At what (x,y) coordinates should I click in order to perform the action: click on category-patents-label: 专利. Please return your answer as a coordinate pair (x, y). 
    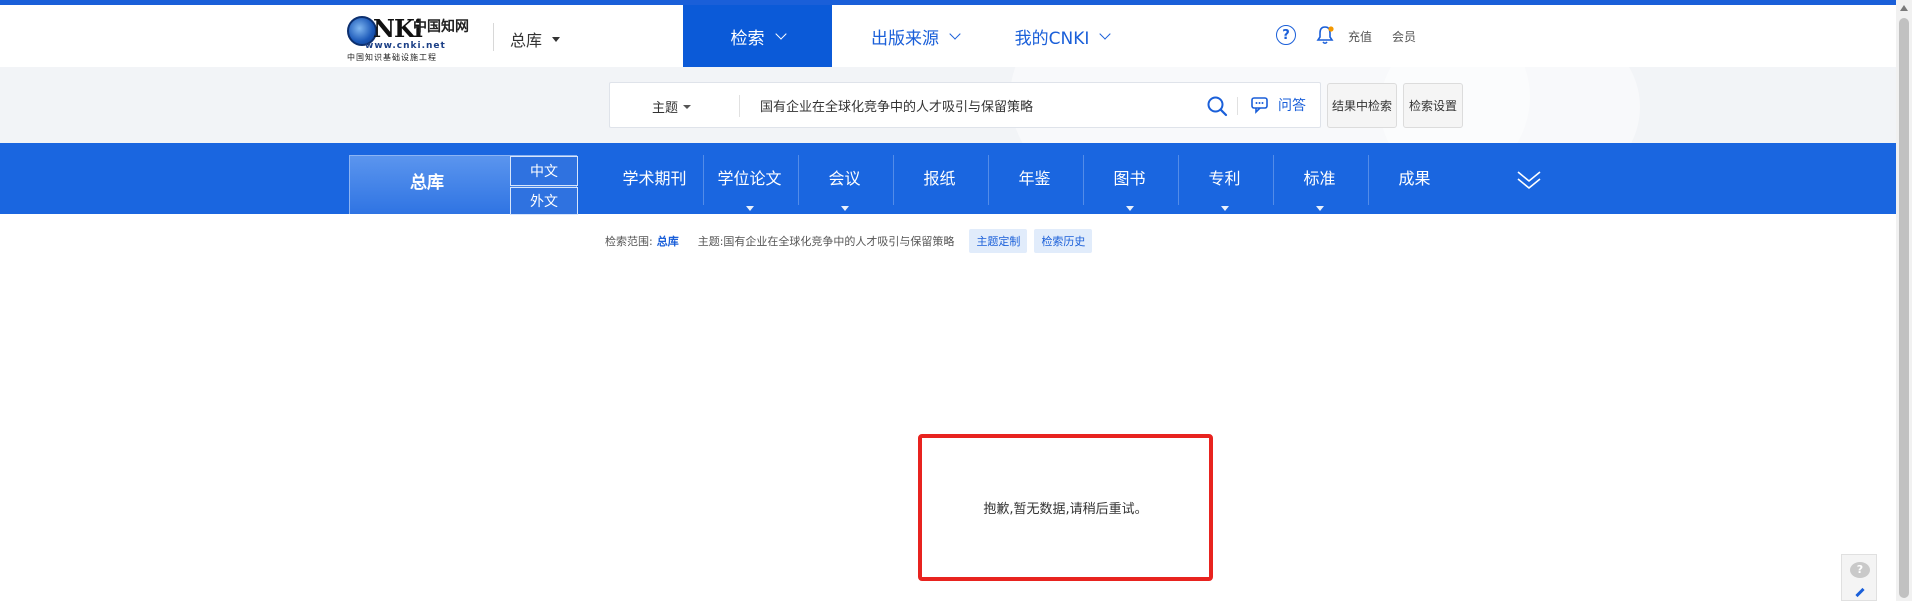
    Looking at the image, I should click on (1224, 178).